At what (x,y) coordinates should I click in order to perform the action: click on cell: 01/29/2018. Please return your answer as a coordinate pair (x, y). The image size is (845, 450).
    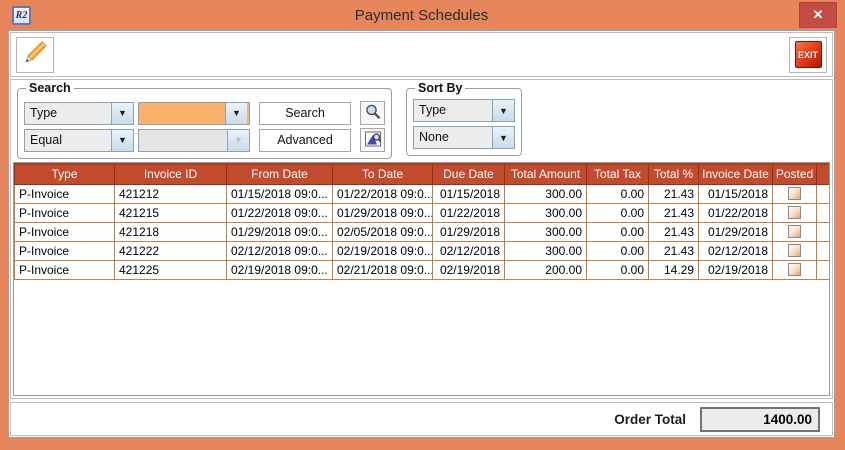
    Looking at the image, I should click on (735, 231).